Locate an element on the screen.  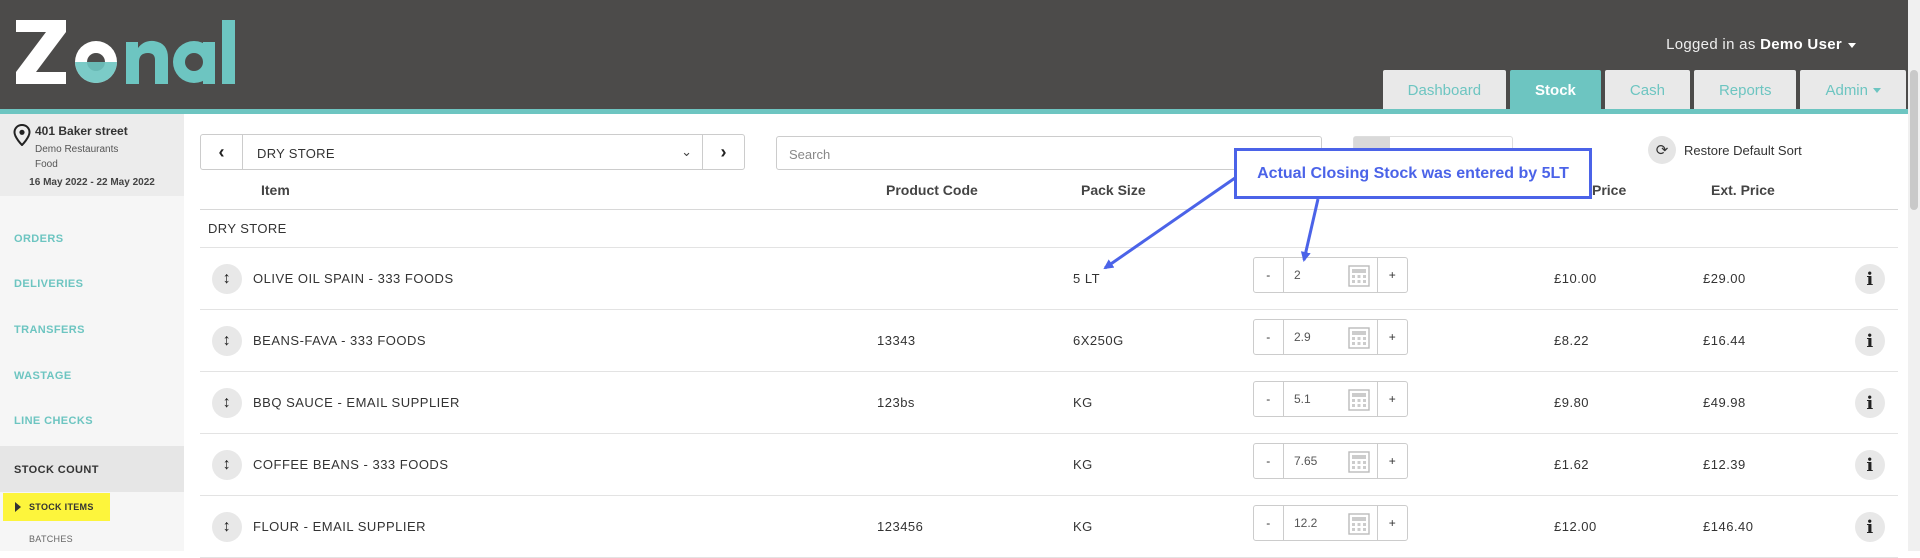
scrollbar is located at coordinates (1914, 275).